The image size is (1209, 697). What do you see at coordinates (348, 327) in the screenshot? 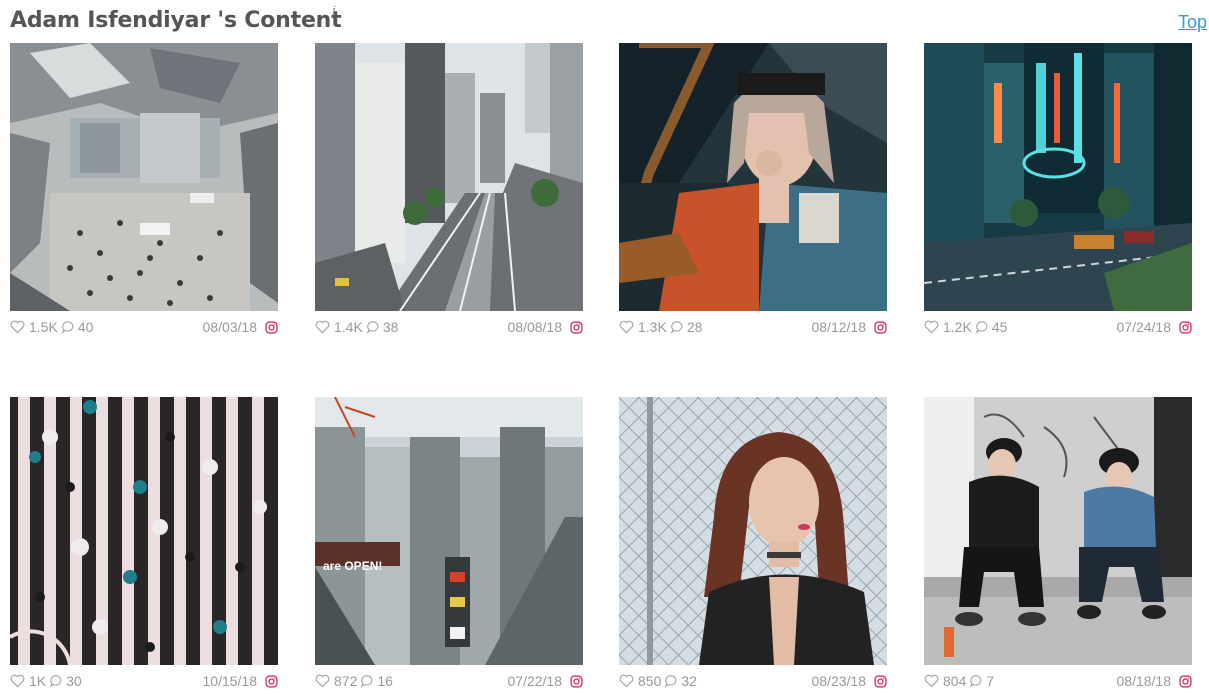
I see `likes-count: 1.4K` at bounding box center [348, 327].